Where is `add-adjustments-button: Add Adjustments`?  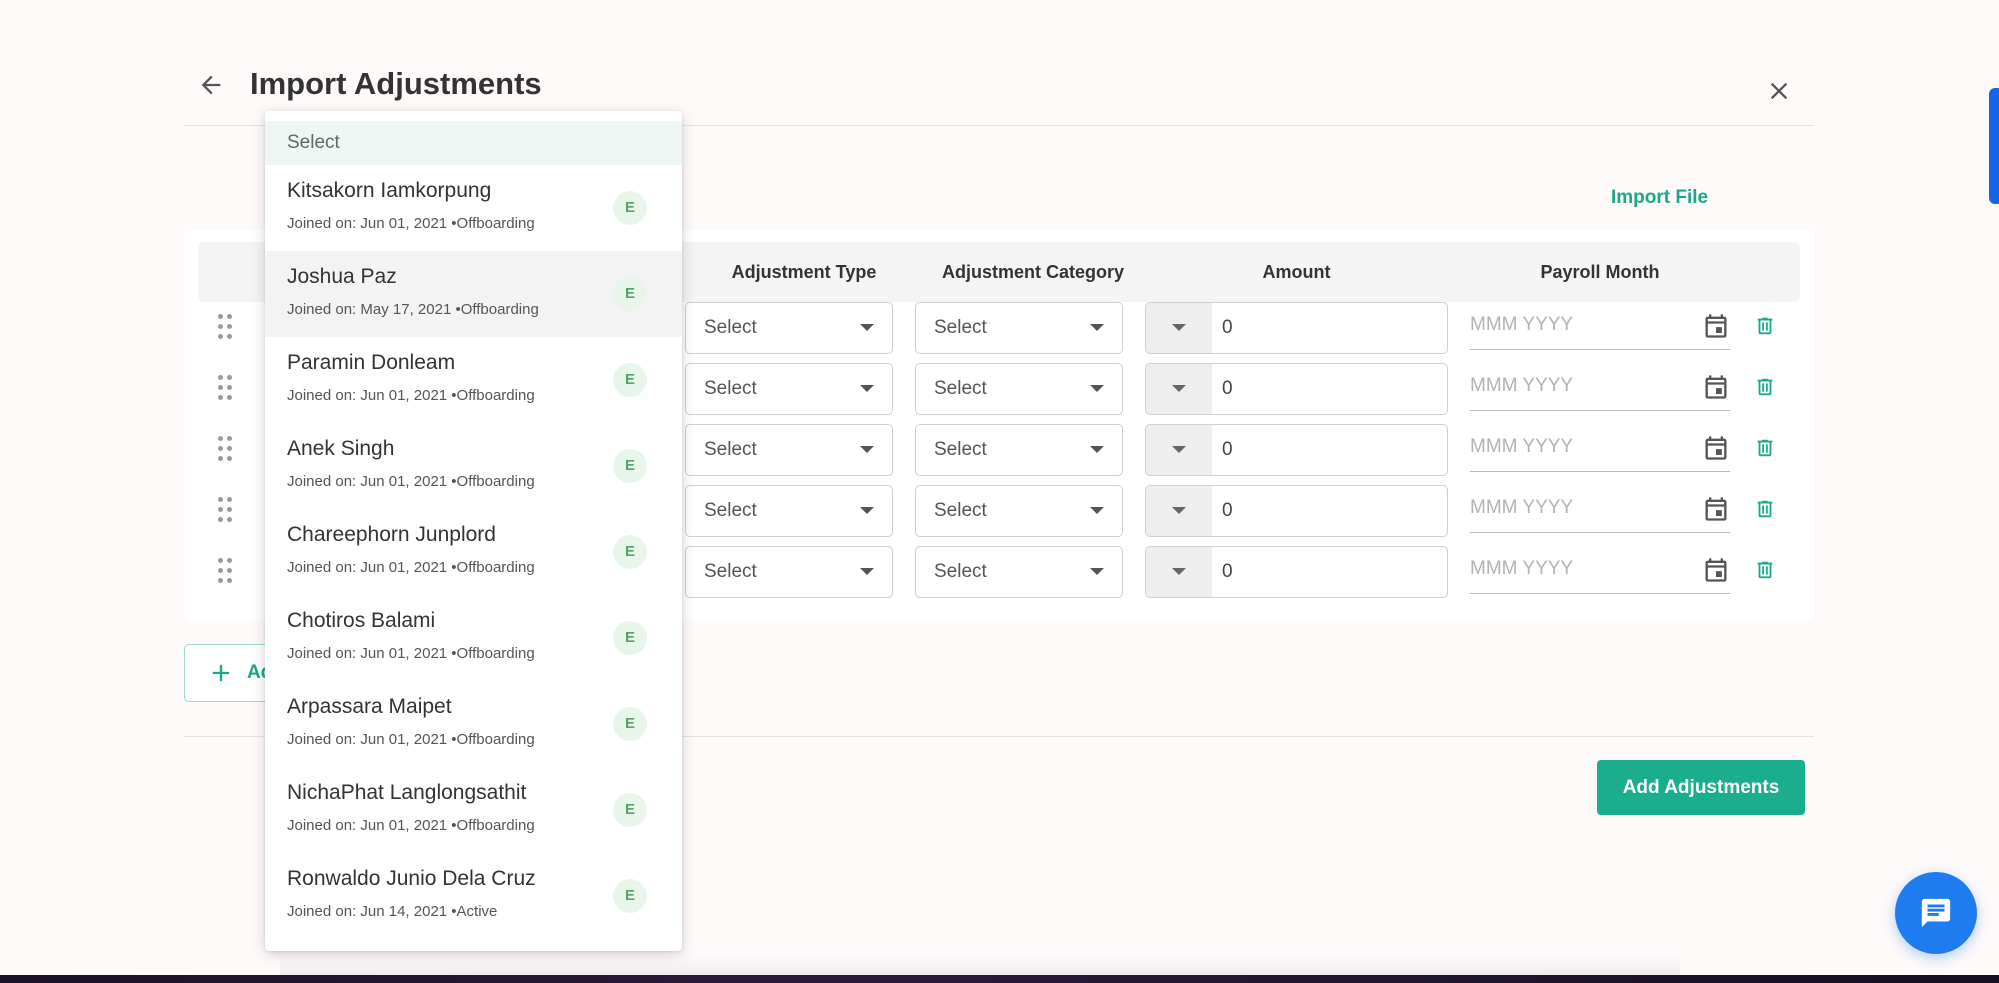 add-adjustments-button: Add Adjustments is located at coordinates (1701, 787).